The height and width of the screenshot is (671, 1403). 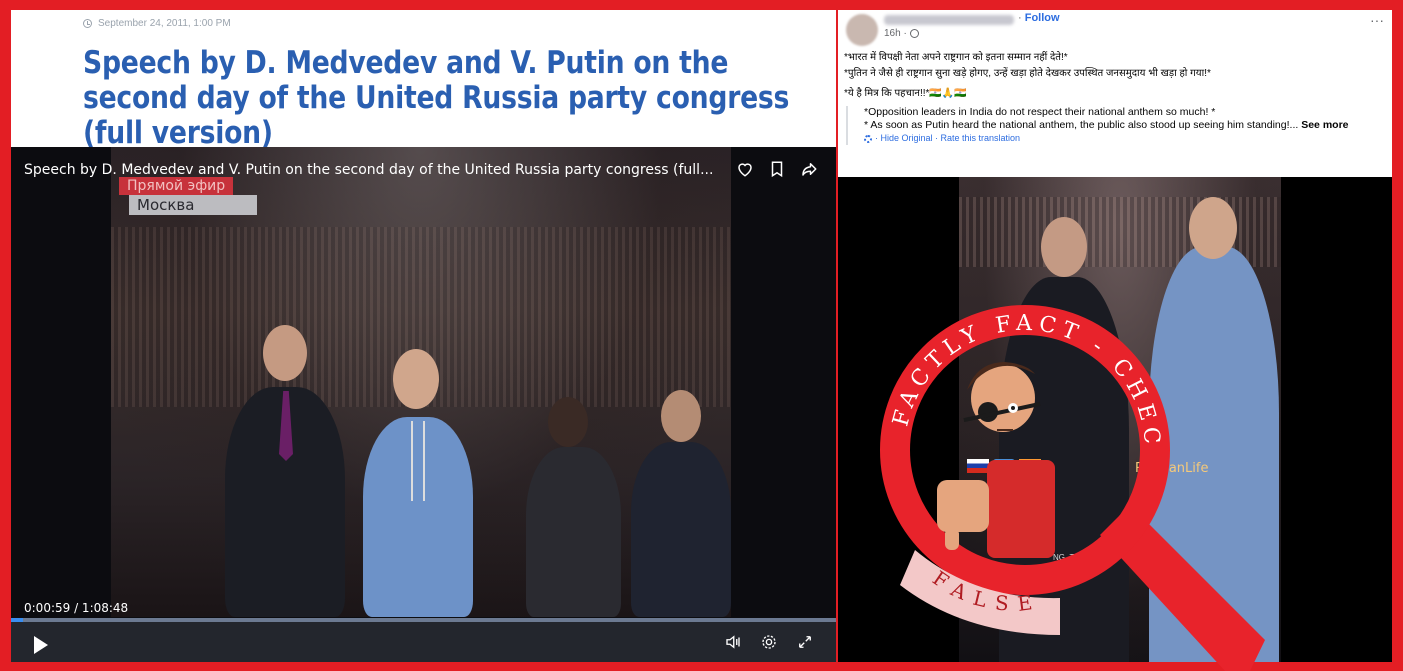 What do you see at coordinates (905, 93) in the screenshot?
I see `post-text-line: *ये है मित्र कि पहचान!!*🇮🇳🙏🇮🇳` at bounding box center [905, 93].